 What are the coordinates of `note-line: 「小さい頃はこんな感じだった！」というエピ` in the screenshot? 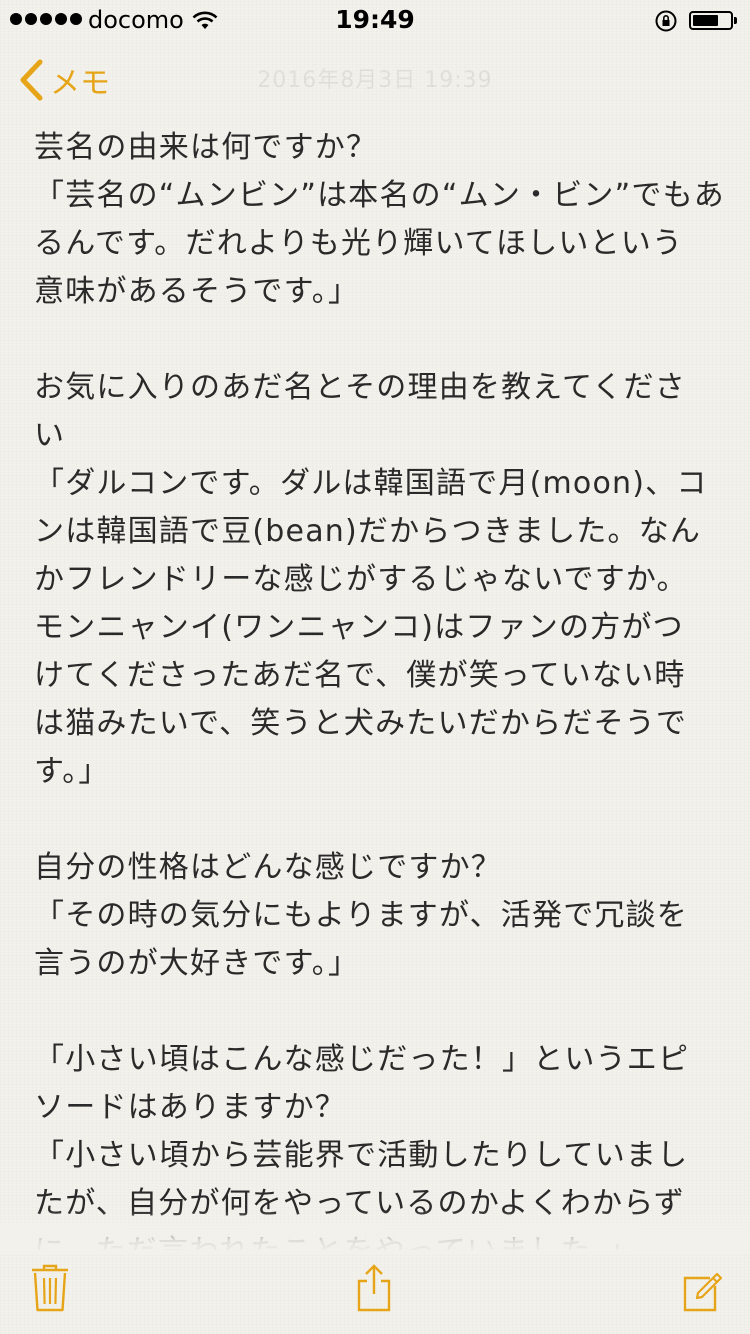 It's located at (362, 1059).